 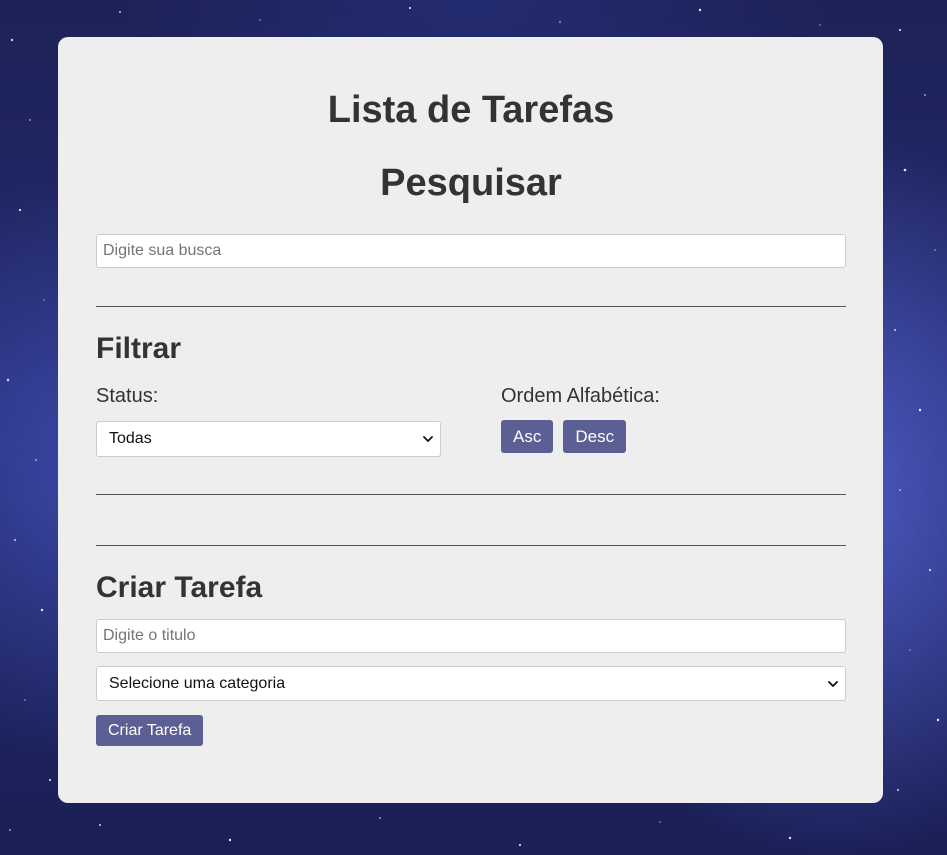 What do you see at coordinates (150, 730) in the screenshot?
I see `create-task-button: Criar Tarefa` at bounding box center [150, 730].